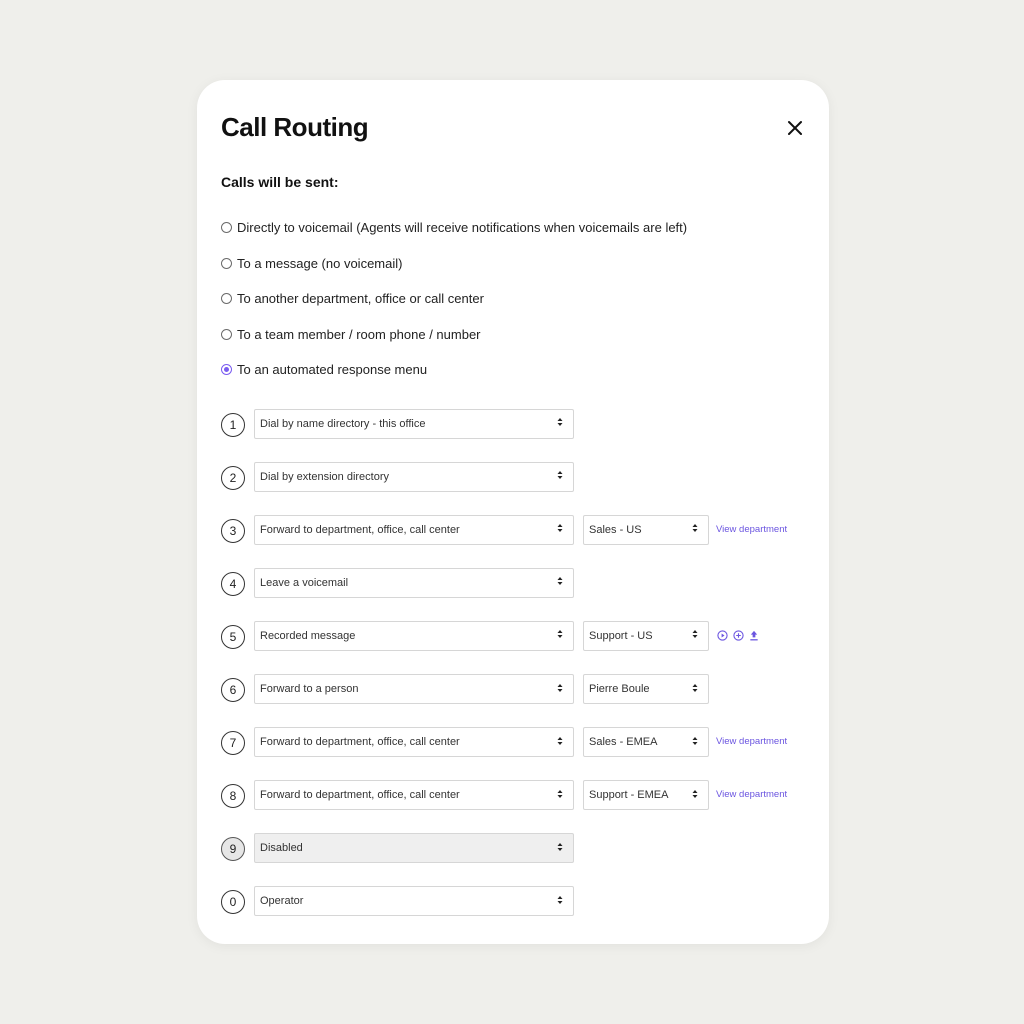  What do you see at coordinates (332, 370) in the screenshot?
I see `radio-label: To an automated response menu` at bounding box center [332, 370].